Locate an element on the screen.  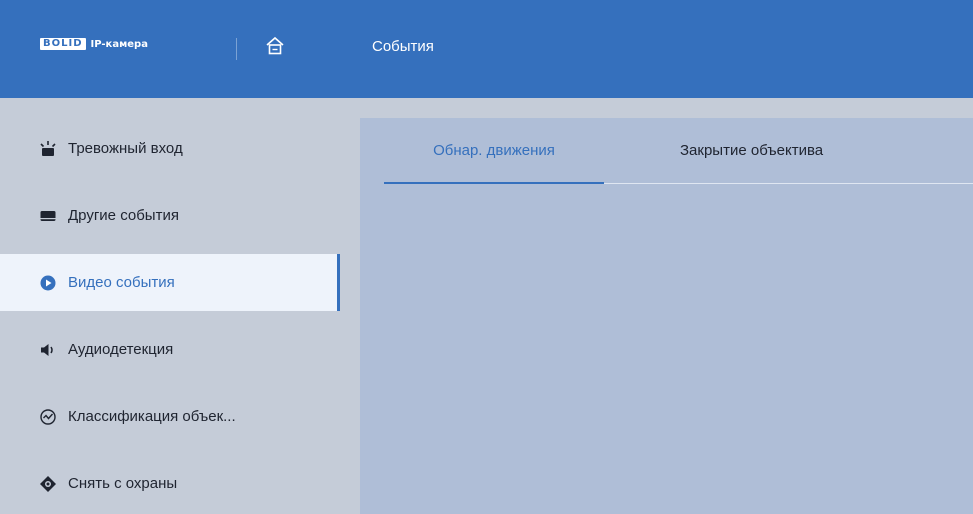
sidebar-item-disarm: Снять с охраны is located at coordinates (170, 483).